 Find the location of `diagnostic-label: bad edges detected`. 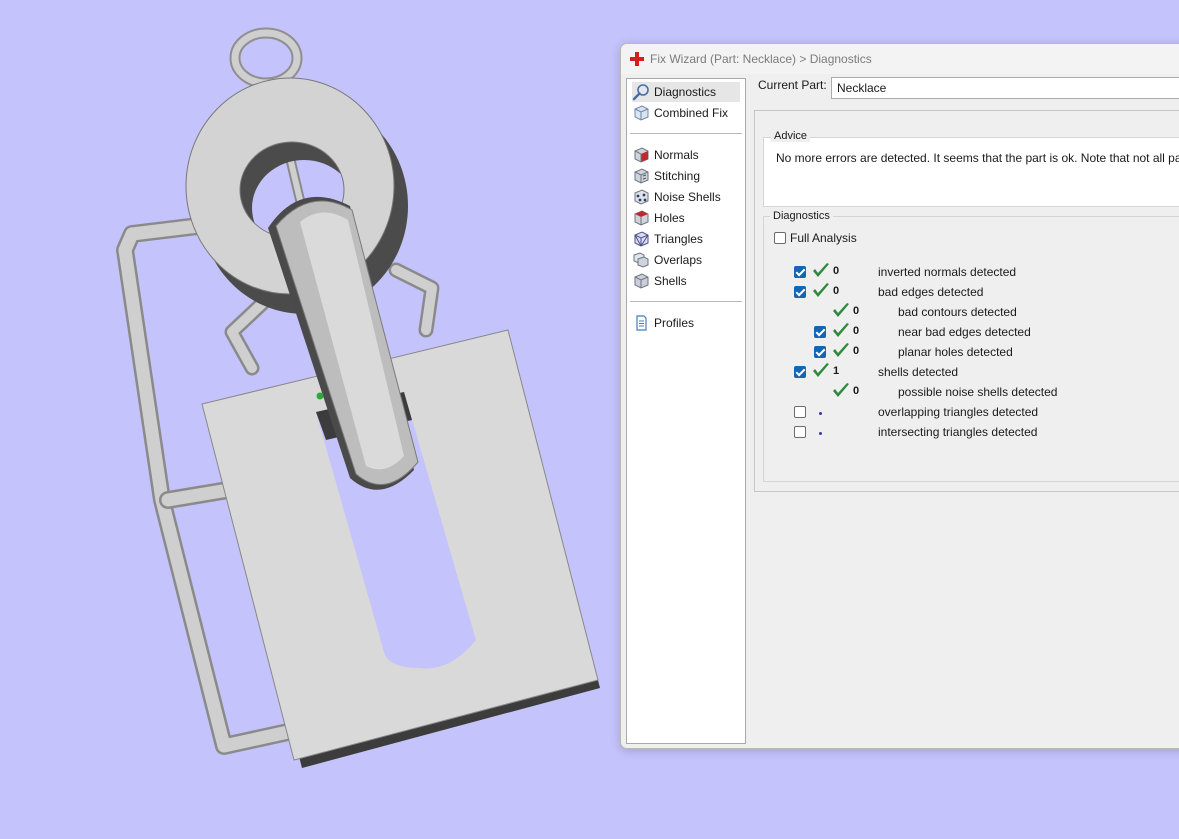

diagnostic-label: bad edges detected is located at coordinates (931, 292).